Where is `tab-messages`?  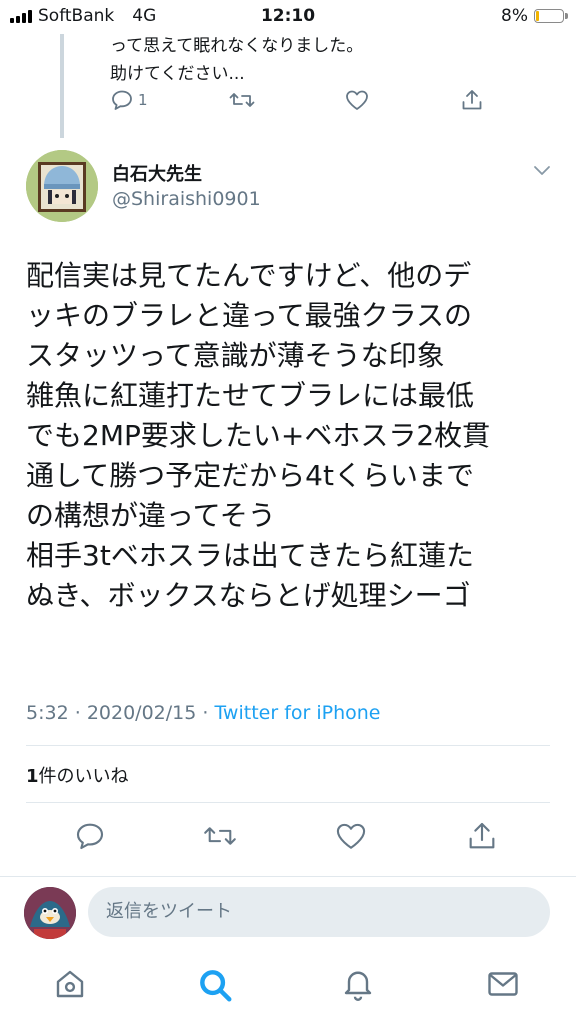
tab-messages is located at coordinates (503, 986).